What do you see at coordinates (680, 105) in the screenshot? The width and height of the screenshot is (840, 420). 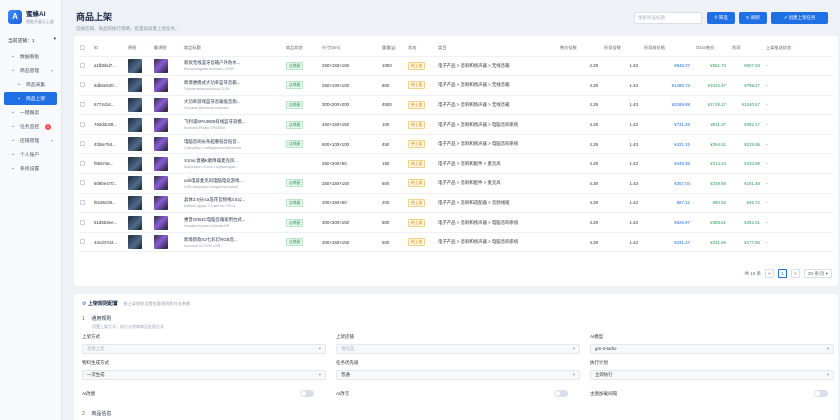 I see `price-before-discount: ¥2499.88` at bounding box center [680, 105].